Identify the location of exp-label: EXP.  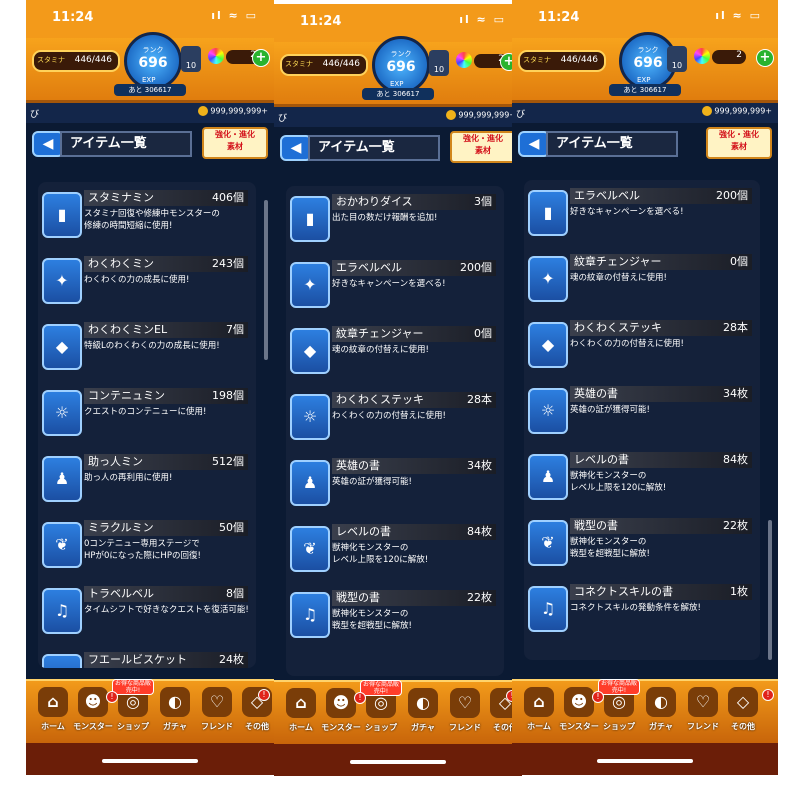
(149, 80).